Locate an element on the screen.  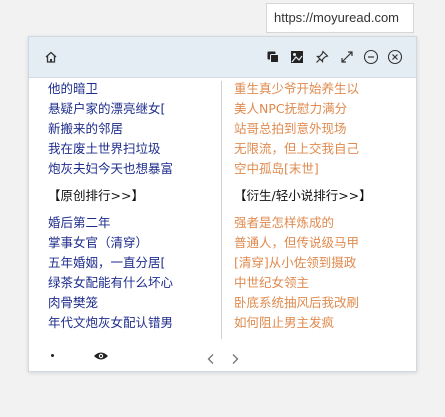
address-bar: https://moyuread.com is located at coordinates (340, 18).